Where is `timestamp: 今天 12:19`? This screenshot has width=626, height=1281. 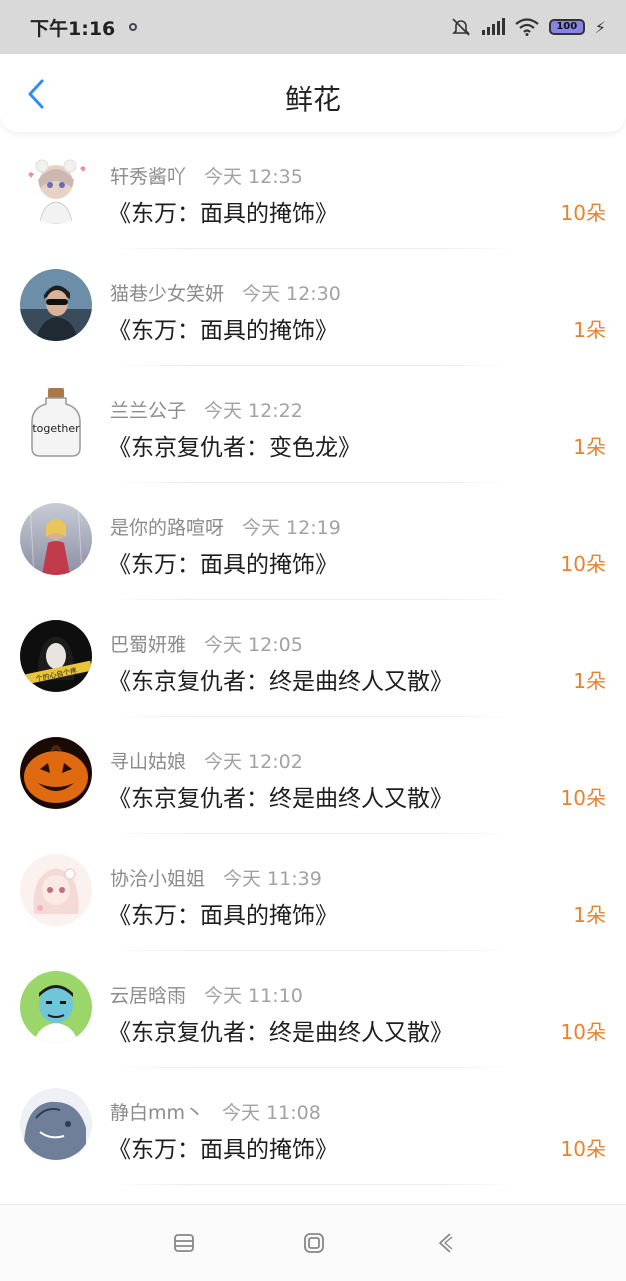
timestamp: 今天 12:19 is located at coordinates (291, 528).